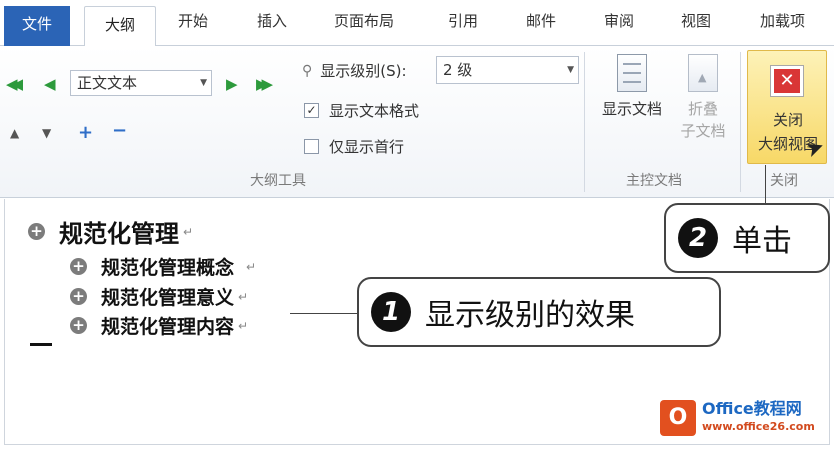 The width and height of the screenshot is (834, 451). What do you see at coordinates (107, 83) in the screenshot?
I see `outline-level-value: 正文文本` at bounding box center [107, 83].